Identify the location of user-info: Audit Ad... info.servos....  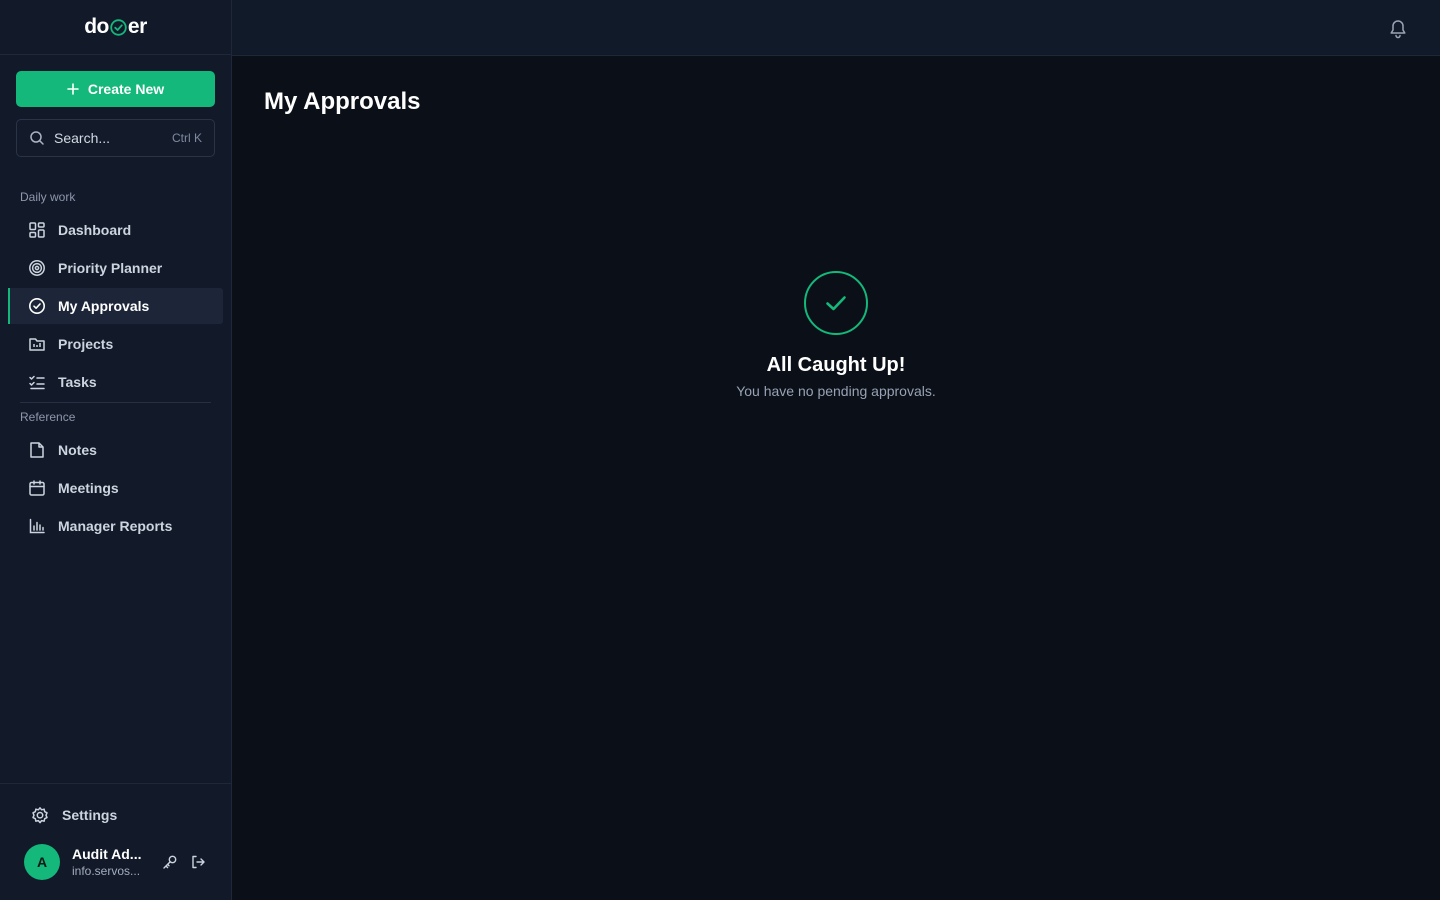
(111, 862).